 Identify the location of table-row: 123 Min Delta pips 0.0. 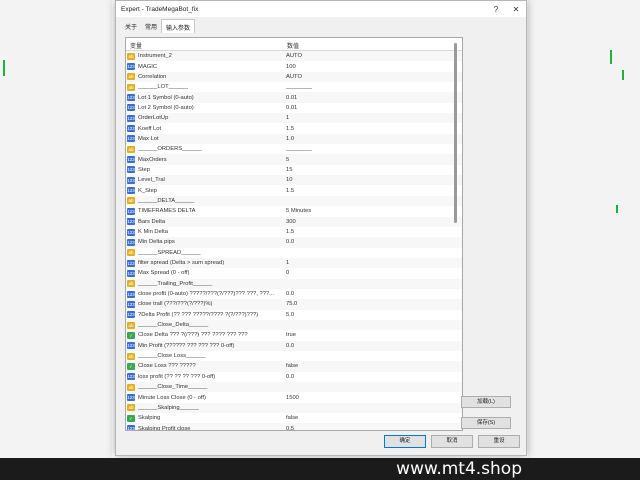
(294, 242).